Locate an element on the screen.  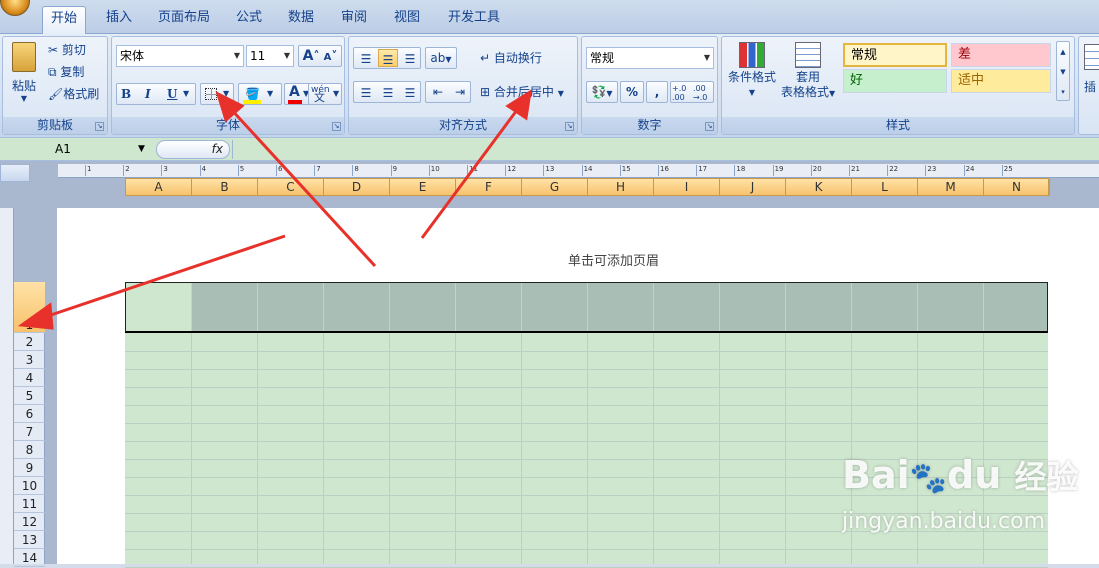
column-header-n: N is located at coordinates (1017, 187).